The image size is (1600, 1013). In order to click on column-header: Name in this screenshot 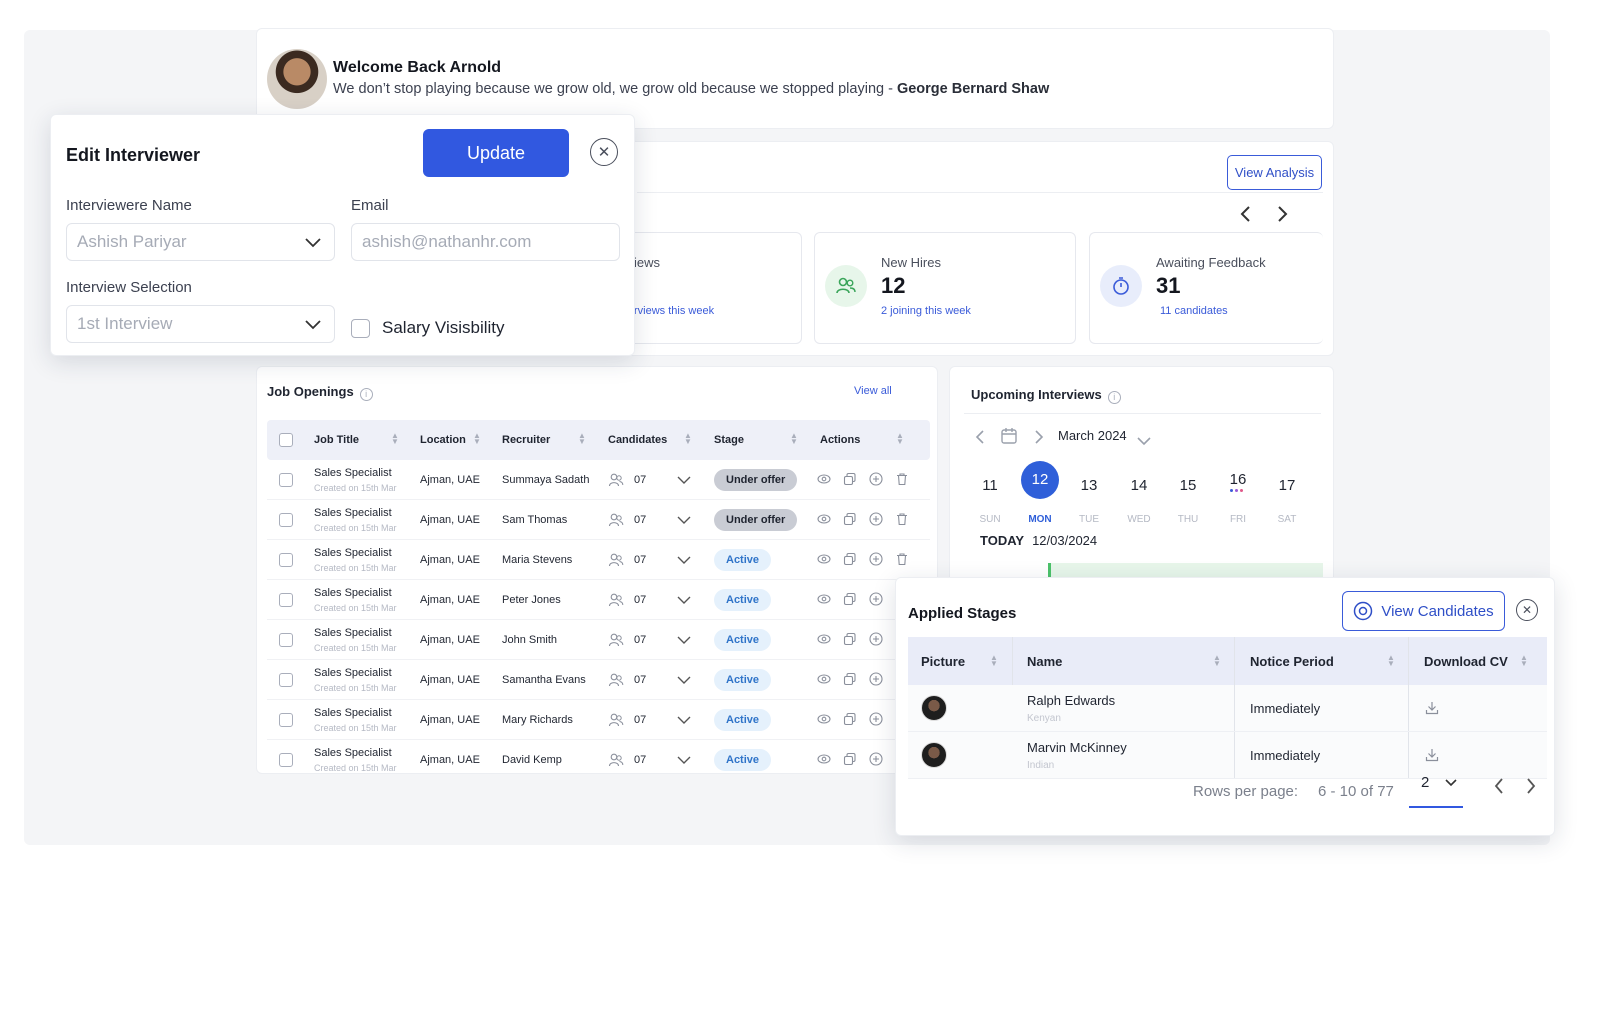, I will do `click(1044, 661)`.